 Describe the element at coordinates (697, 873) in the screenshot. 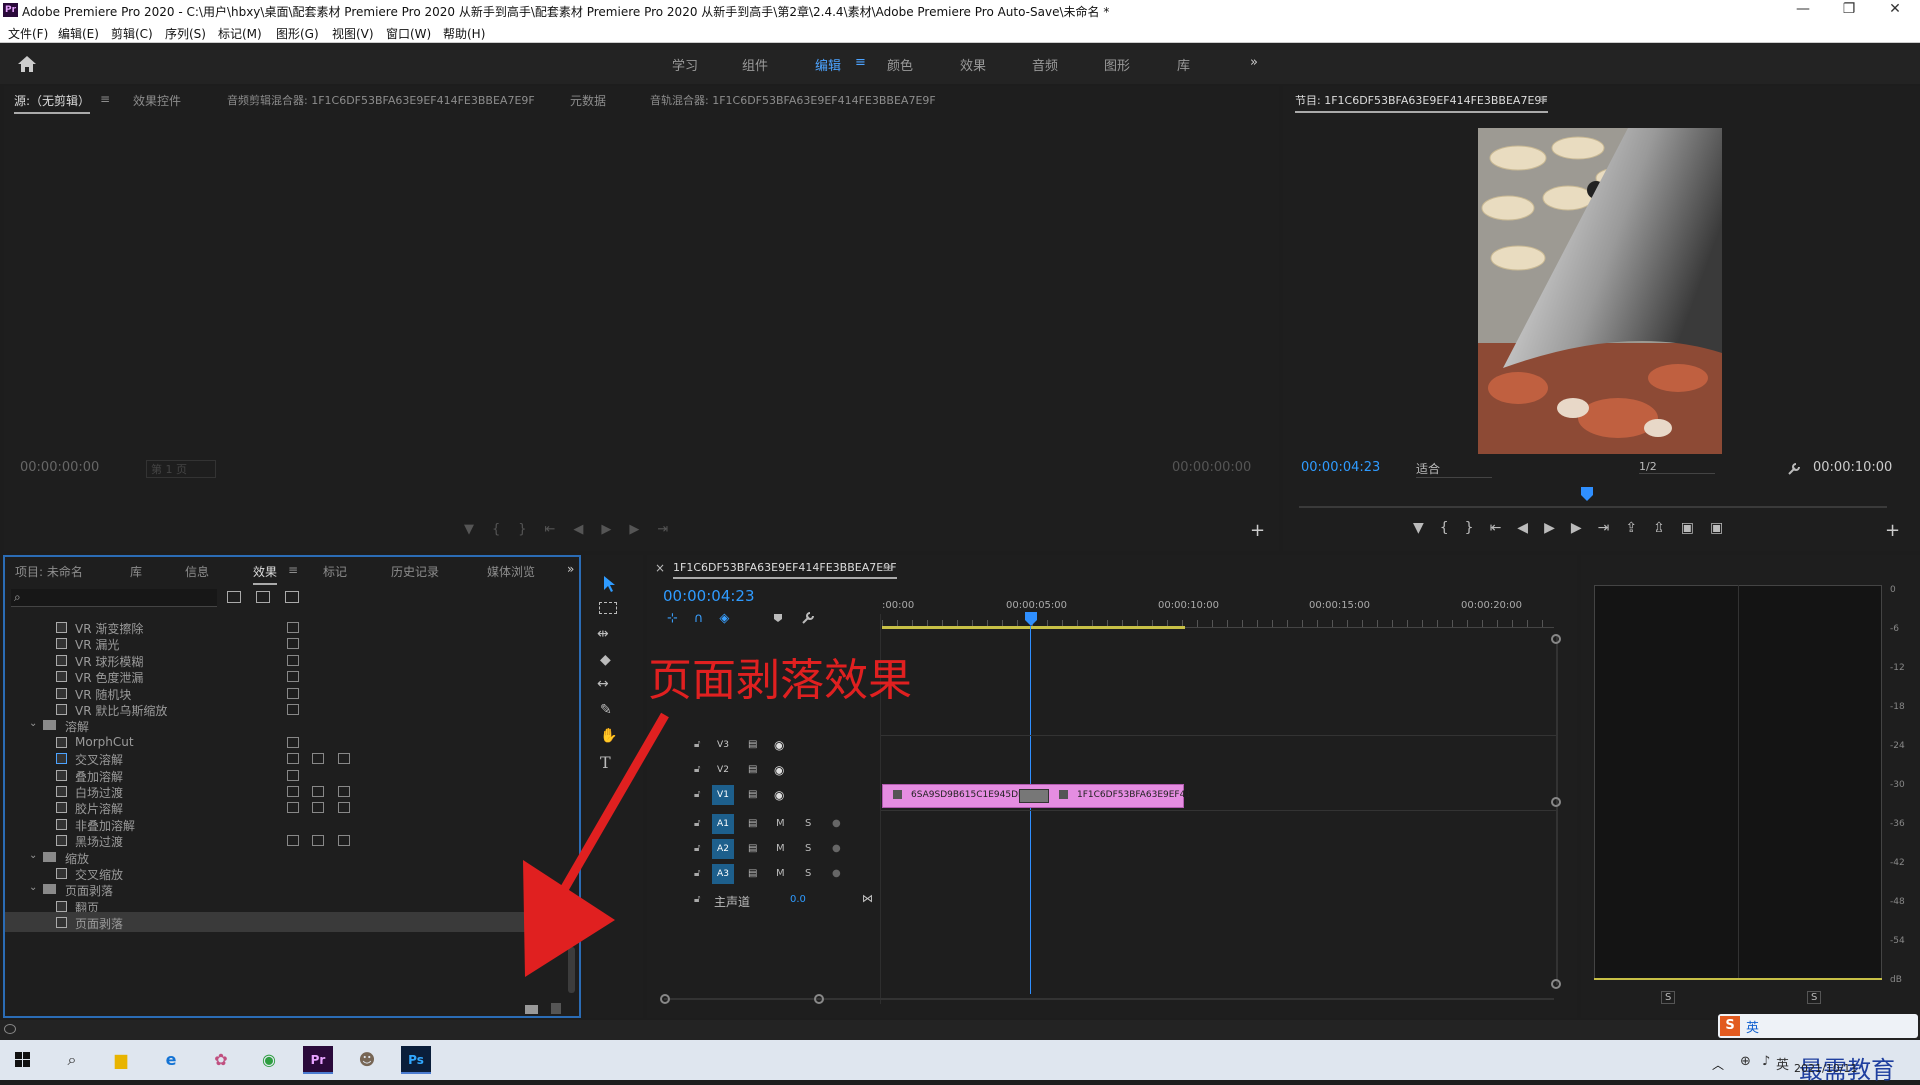

I see `lock-a3-icon: 🔓︎` at that location.